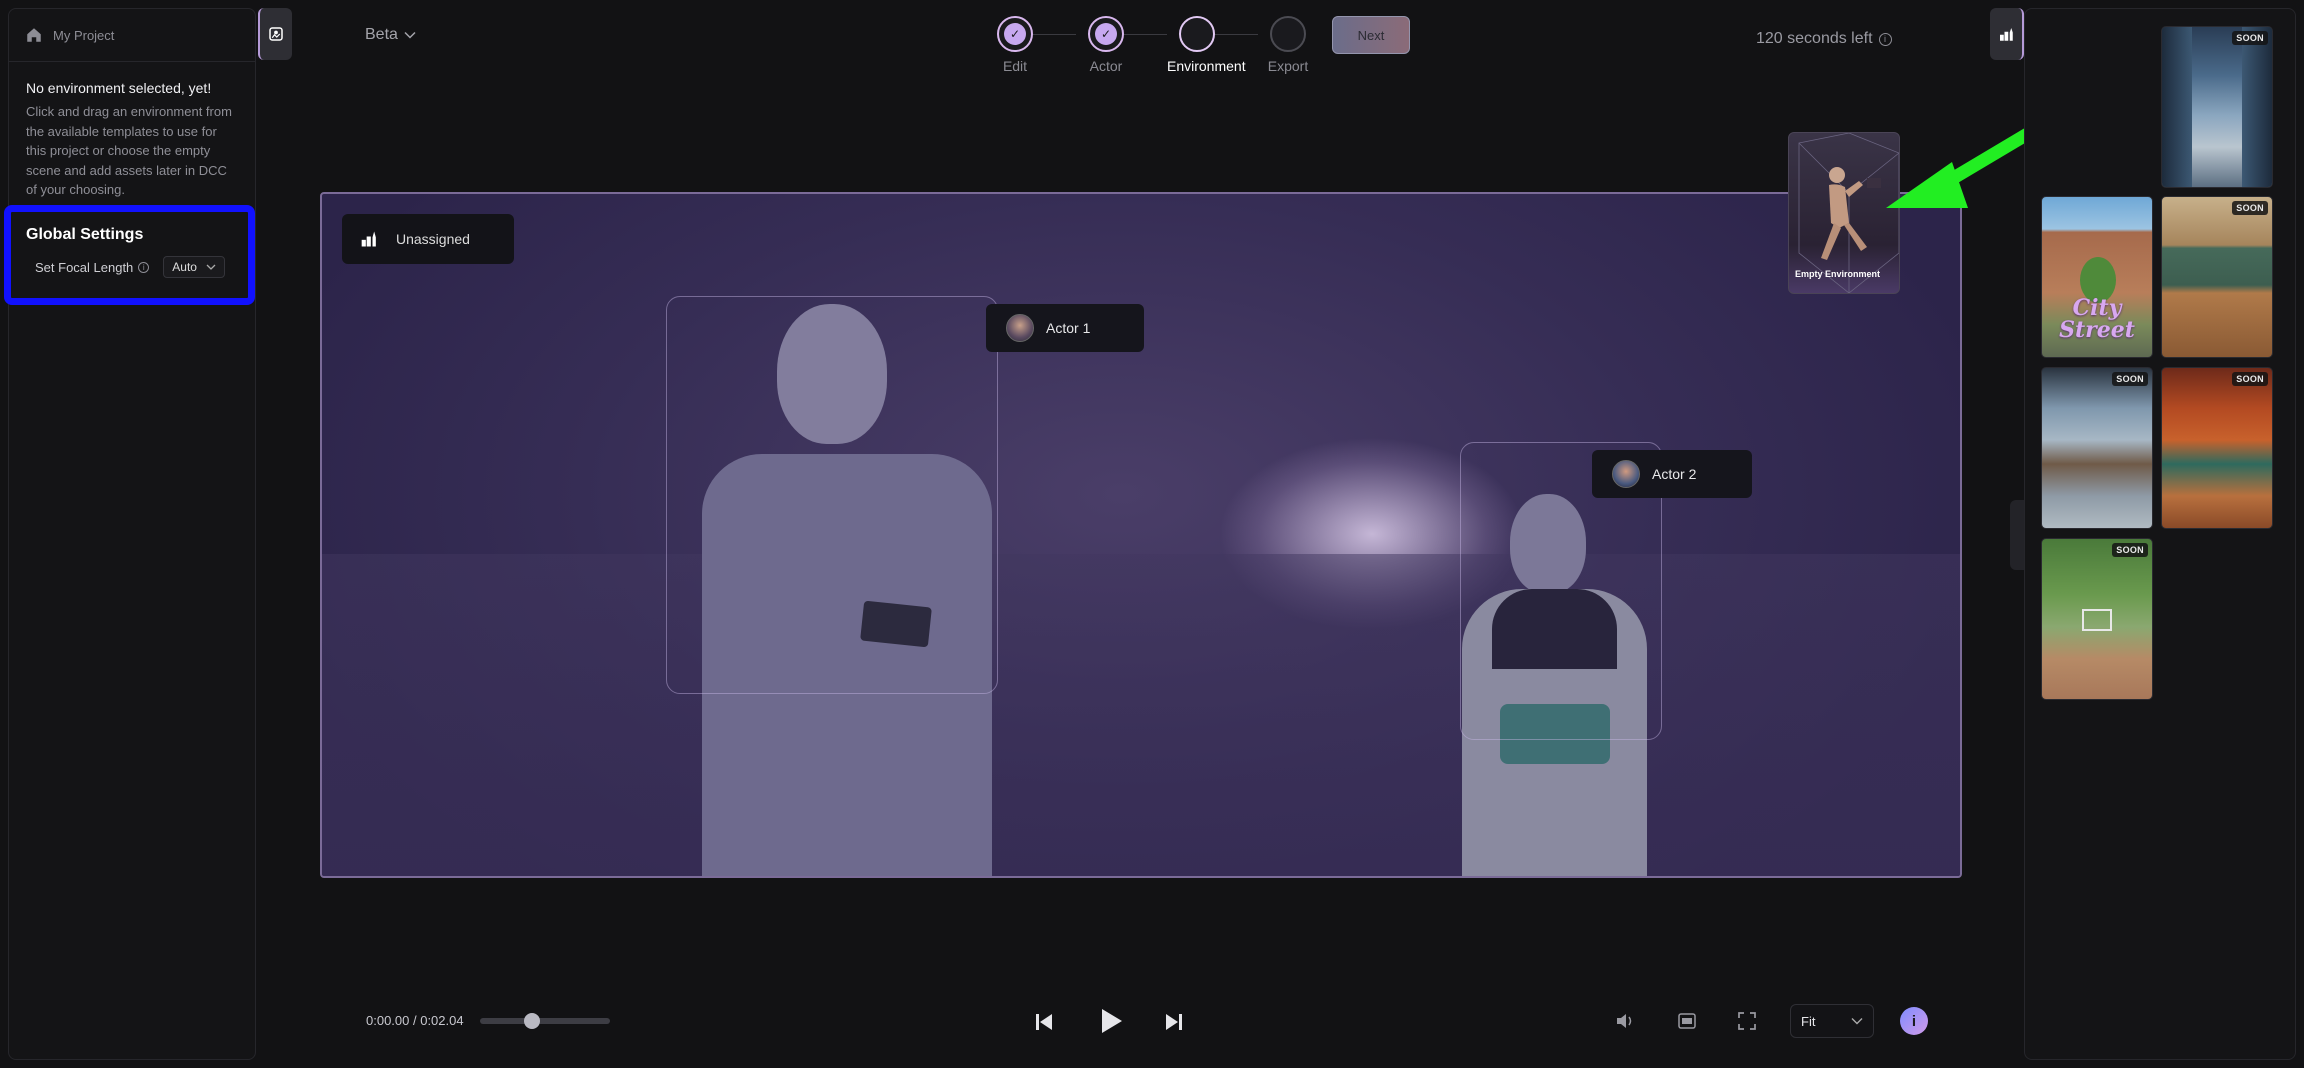 Image resolution: width=2304 pixels, height=1068 pixels. What do you see at coordinates (1206, 66) in the screenshot?
I see `step-environment-label: Environment` at bounding box center [1206, 66].